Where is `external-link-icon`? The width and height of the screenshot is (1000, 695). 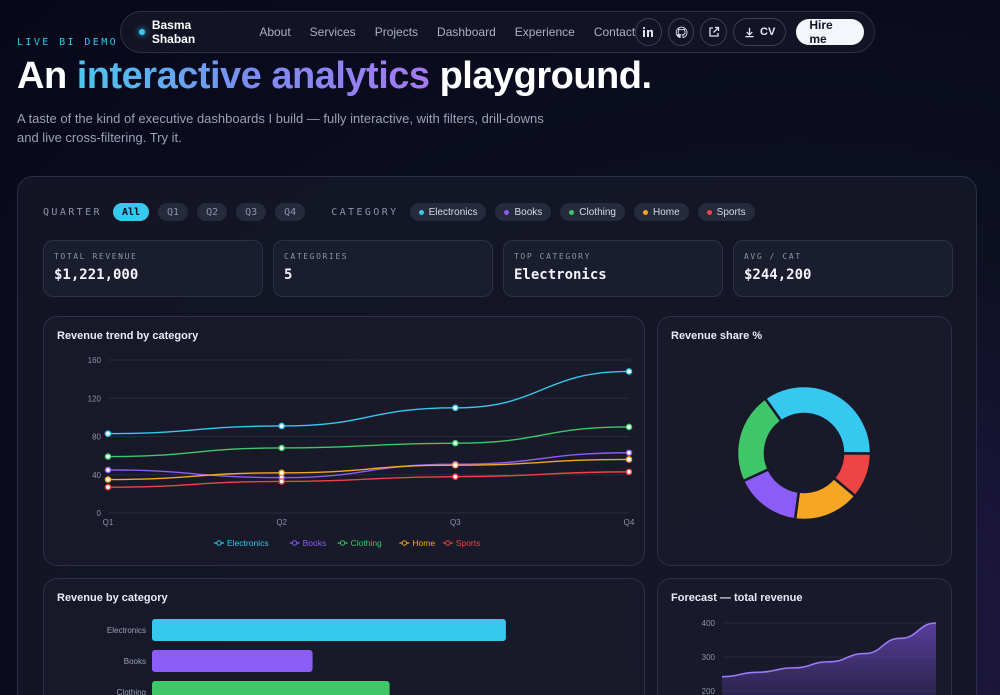 external-link-icon is located at coordinates (714, 32).